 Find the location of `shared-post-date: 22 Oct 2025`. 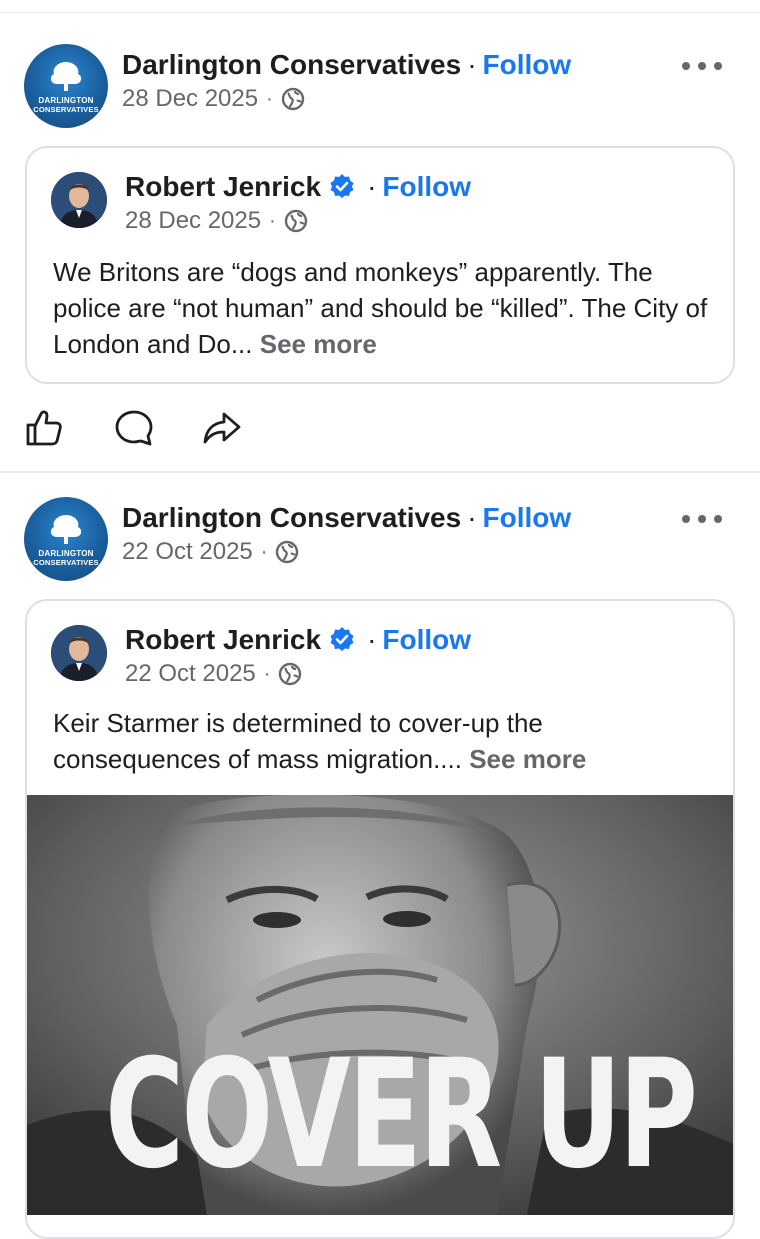

shared-post-date: 22 Oct 2025 is located at coordinates (190, 674).